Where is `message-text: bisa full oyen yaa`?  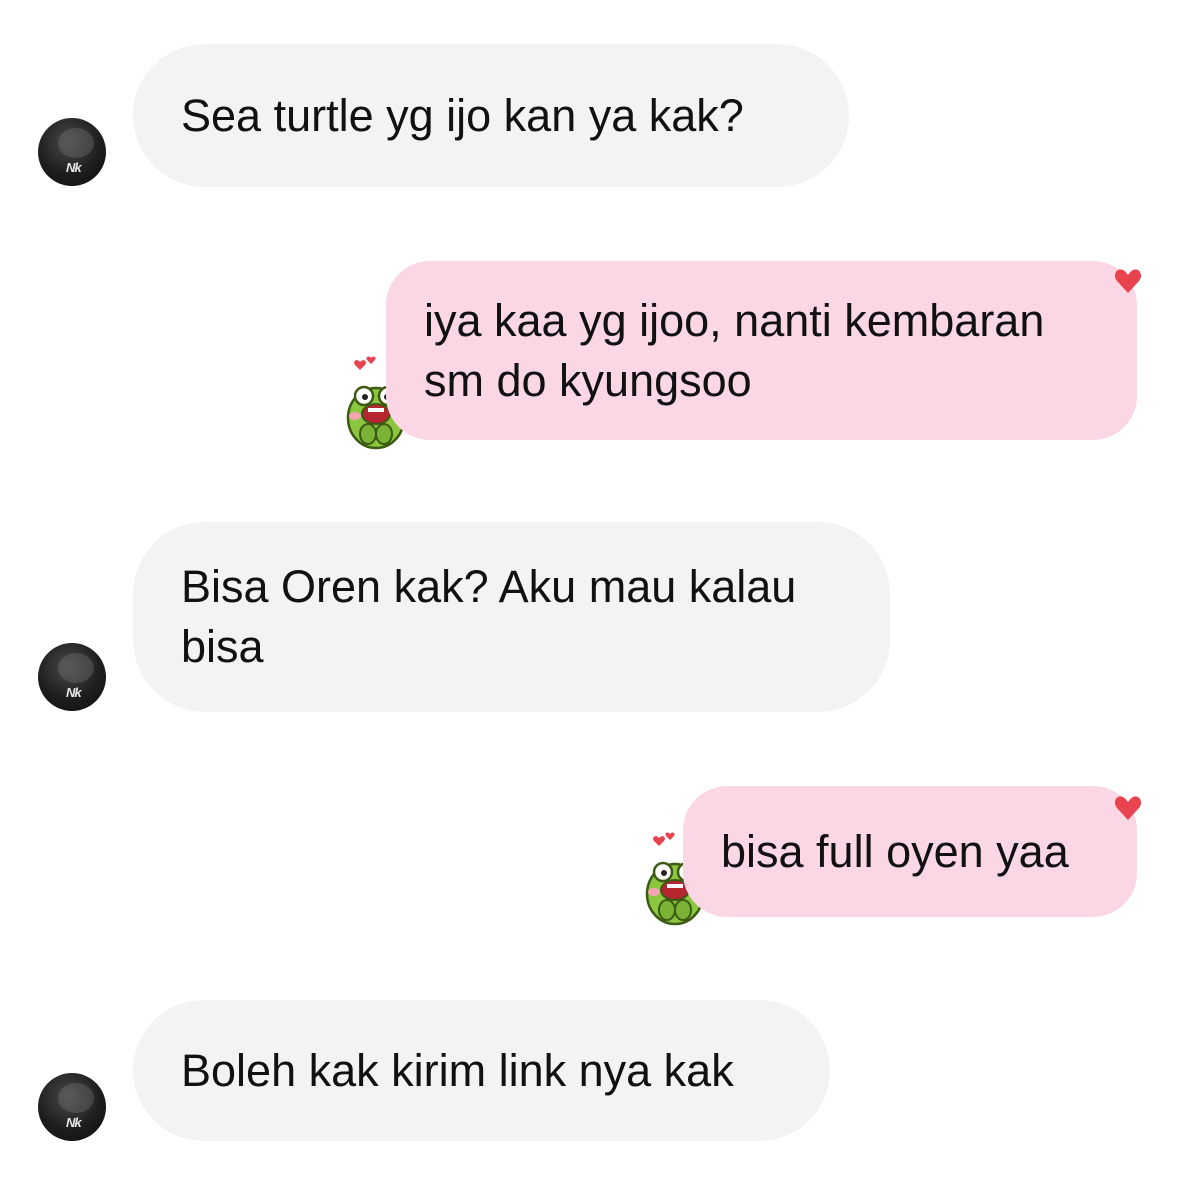 message-text: bisa full oyen yaa is located at coordinates (895, 851).